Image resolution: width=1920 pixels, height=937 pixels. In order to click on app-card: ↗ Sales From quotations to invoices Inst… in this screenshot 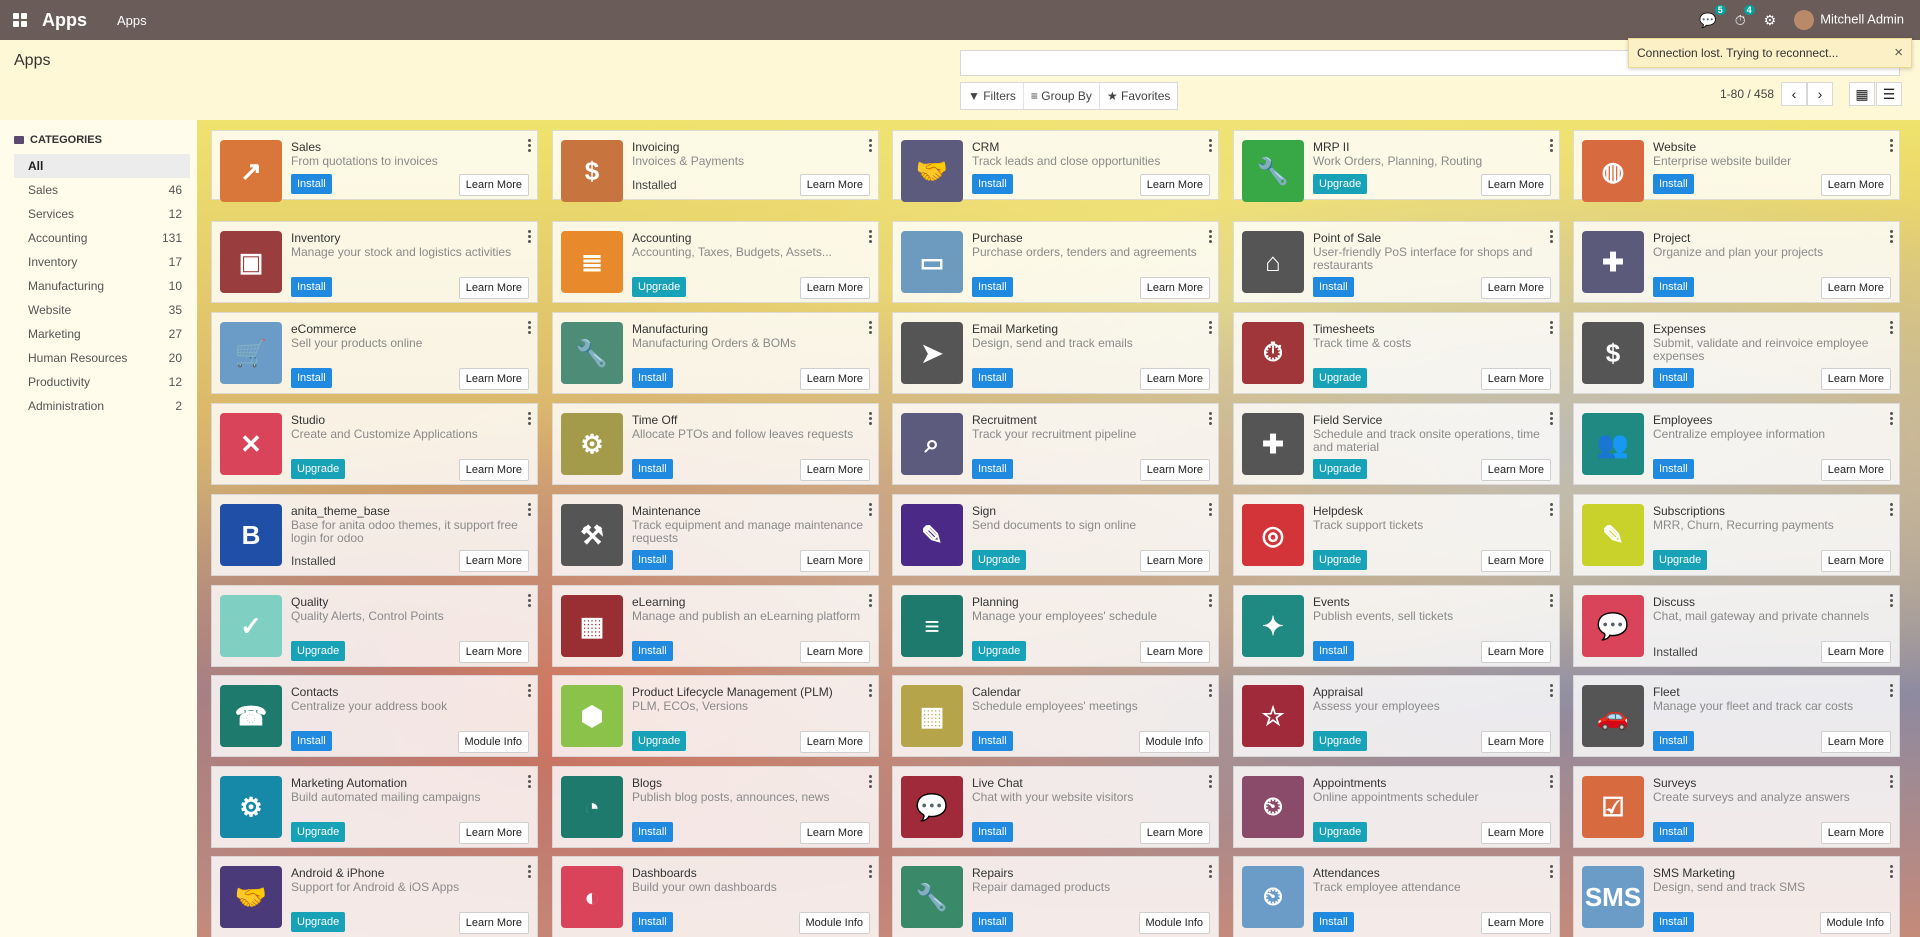, I will do `click(374, 166)`.